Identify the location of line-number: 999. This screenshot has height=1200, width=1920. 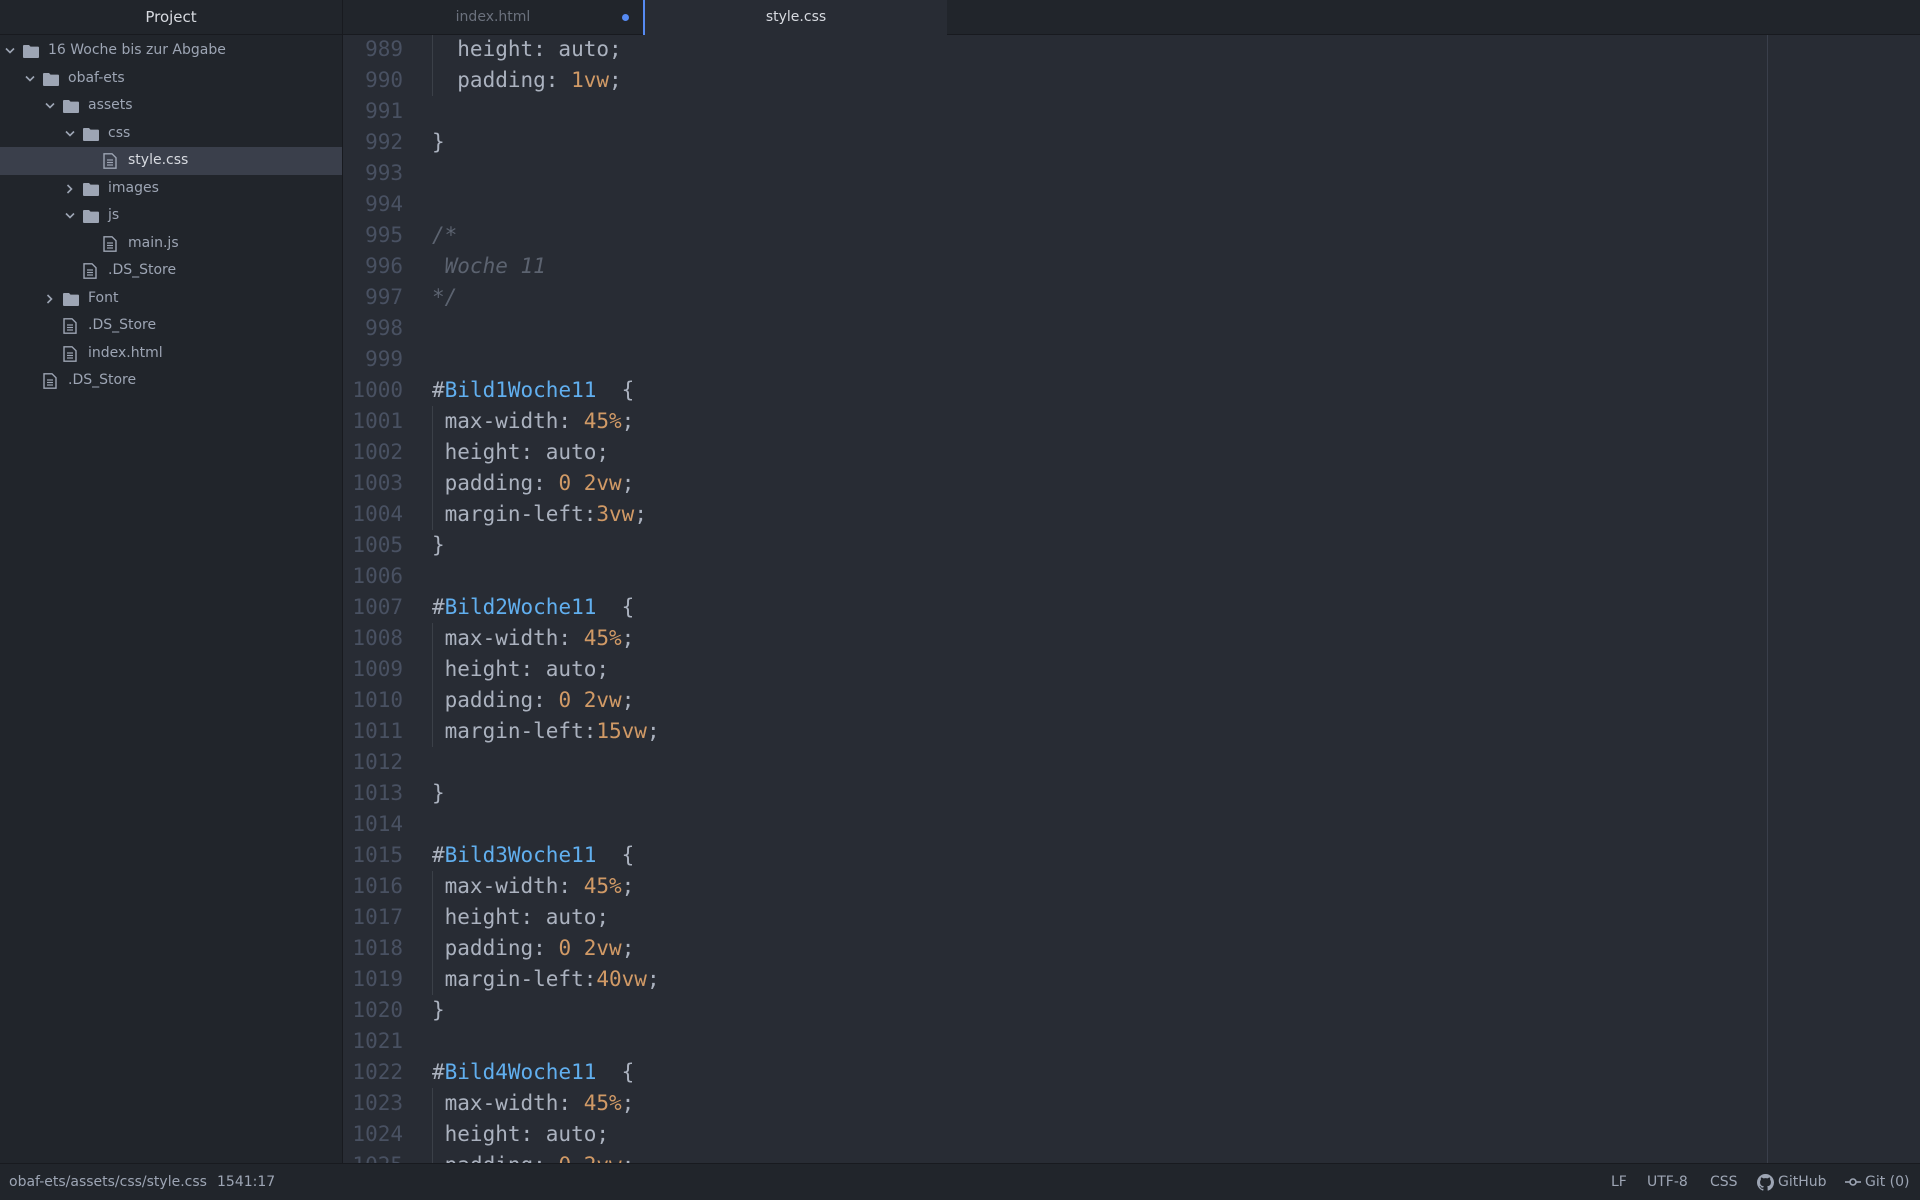
(384, 359).